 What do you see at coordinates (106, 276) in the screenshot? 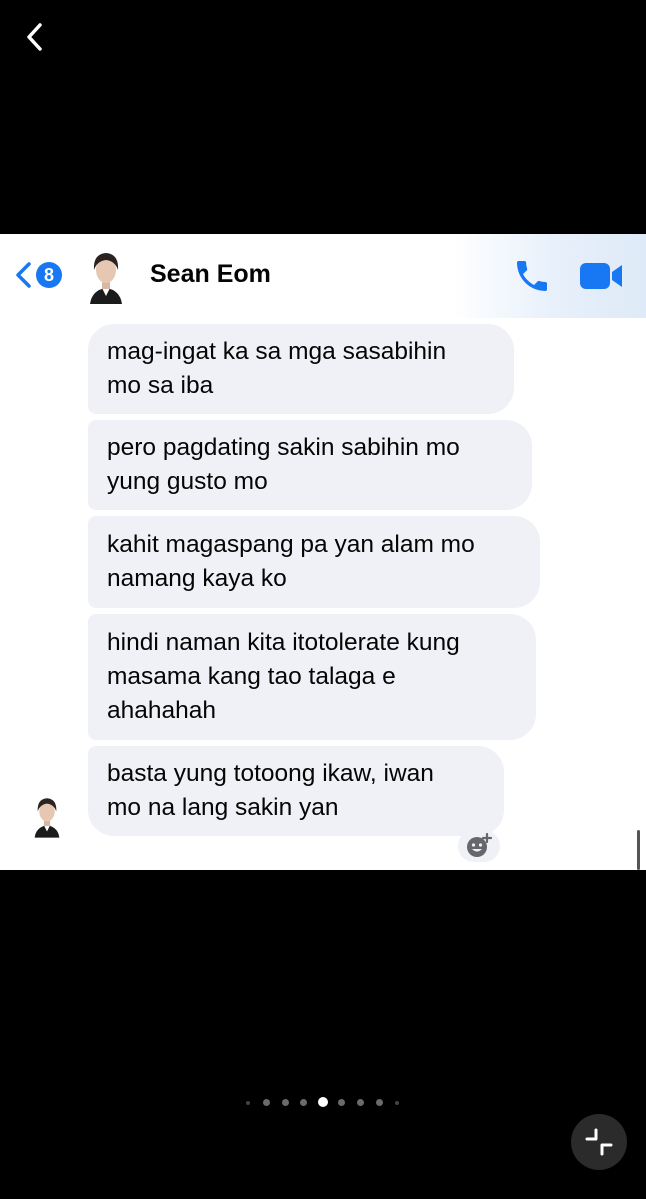
I see `avatar` at bounding box center [106, 276].